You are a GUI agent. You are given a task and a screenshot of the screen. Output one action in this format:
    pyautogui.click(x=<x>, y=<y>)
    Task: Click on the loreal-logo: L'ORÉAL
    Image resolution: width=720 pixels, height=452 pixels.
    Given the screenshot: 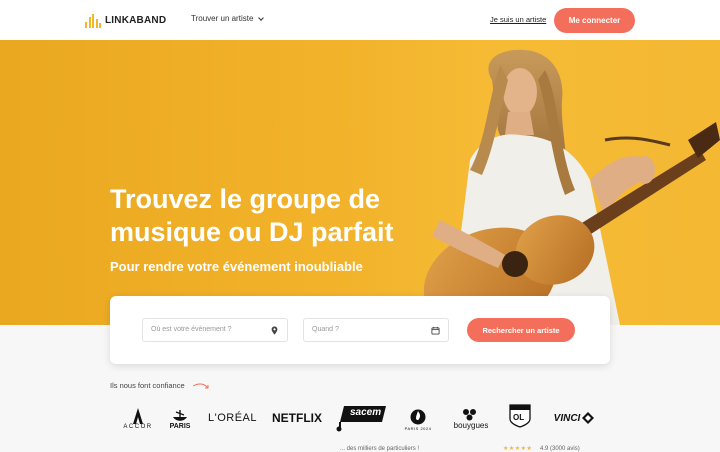 What is the action you would take?
    pyautogui.click(x=232, y=418)
    